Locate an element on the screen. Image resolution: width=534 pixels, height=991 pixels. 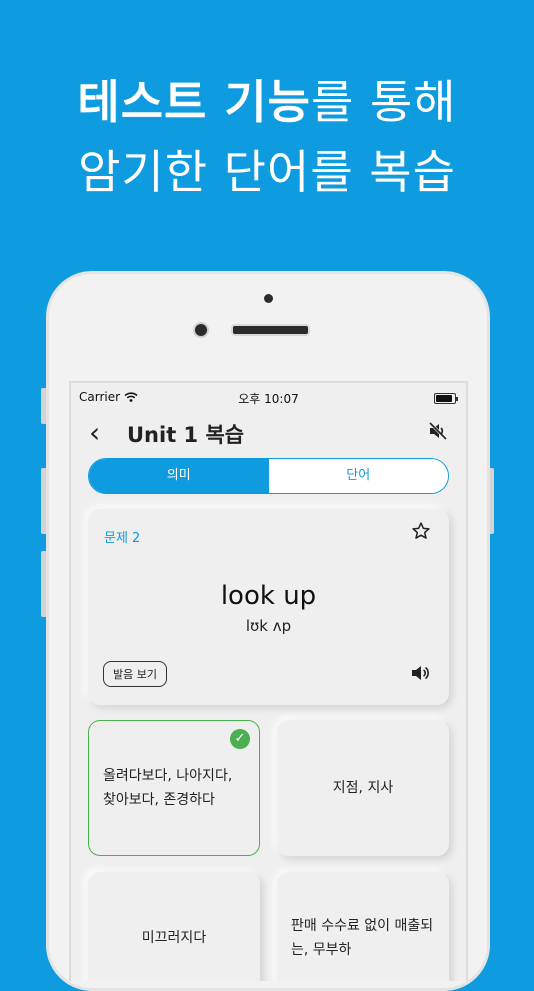
headline-line1: 테스트 기능를 통해 is located at coordinates (267, 102).